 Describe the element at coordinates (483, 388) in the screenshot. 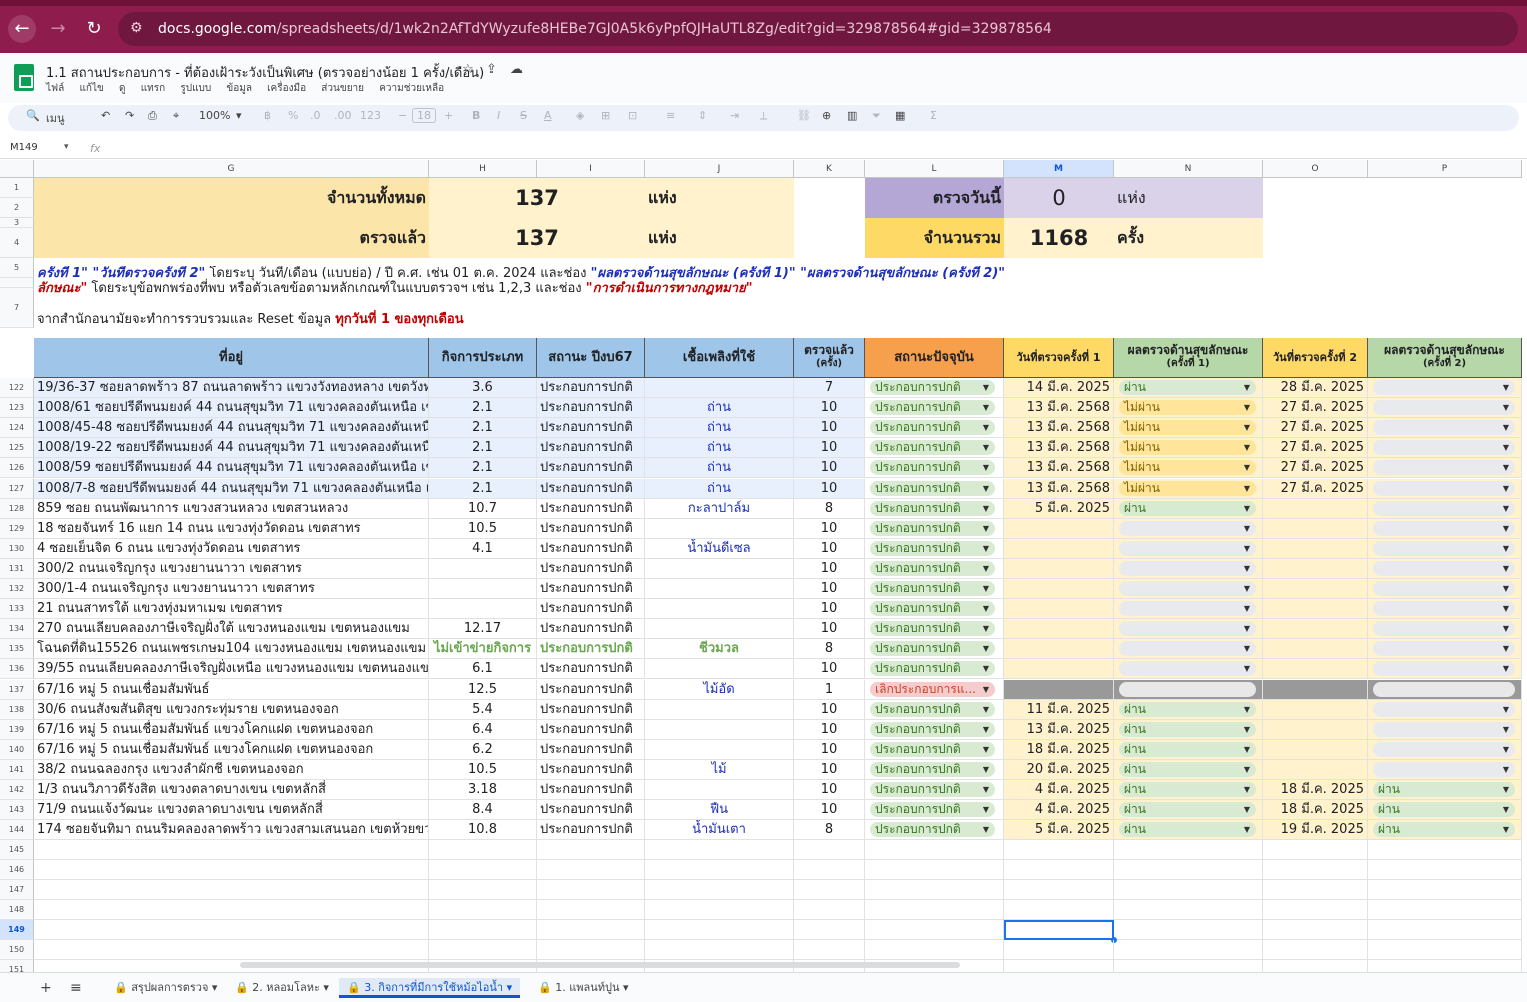

I see `cell-activity: 3.6` at that location.